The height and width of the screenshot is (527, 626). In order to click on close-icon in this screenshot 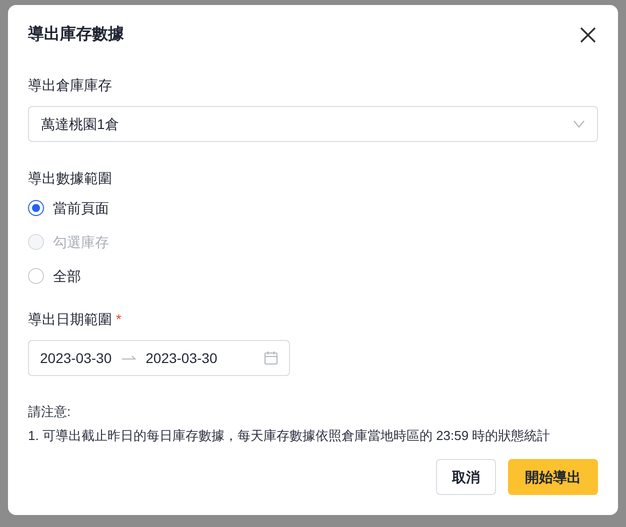, I will do `click(588, 35)`.